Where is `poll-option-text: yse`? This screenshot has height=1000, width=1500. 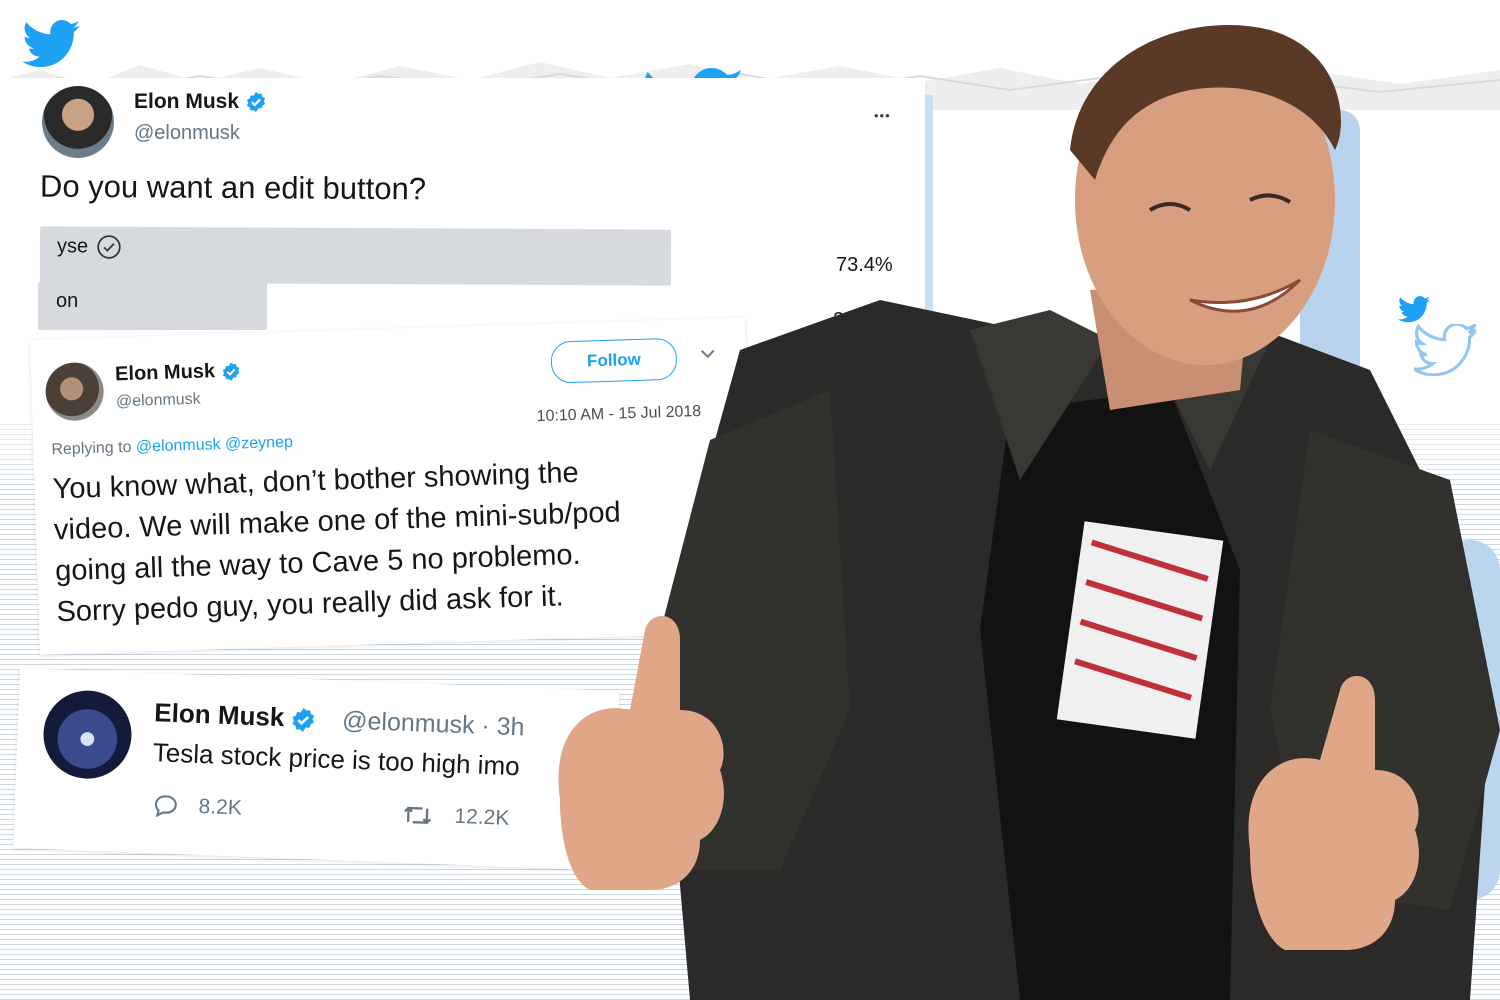 poll-option-text: yse is located at coordinates (73, 246).